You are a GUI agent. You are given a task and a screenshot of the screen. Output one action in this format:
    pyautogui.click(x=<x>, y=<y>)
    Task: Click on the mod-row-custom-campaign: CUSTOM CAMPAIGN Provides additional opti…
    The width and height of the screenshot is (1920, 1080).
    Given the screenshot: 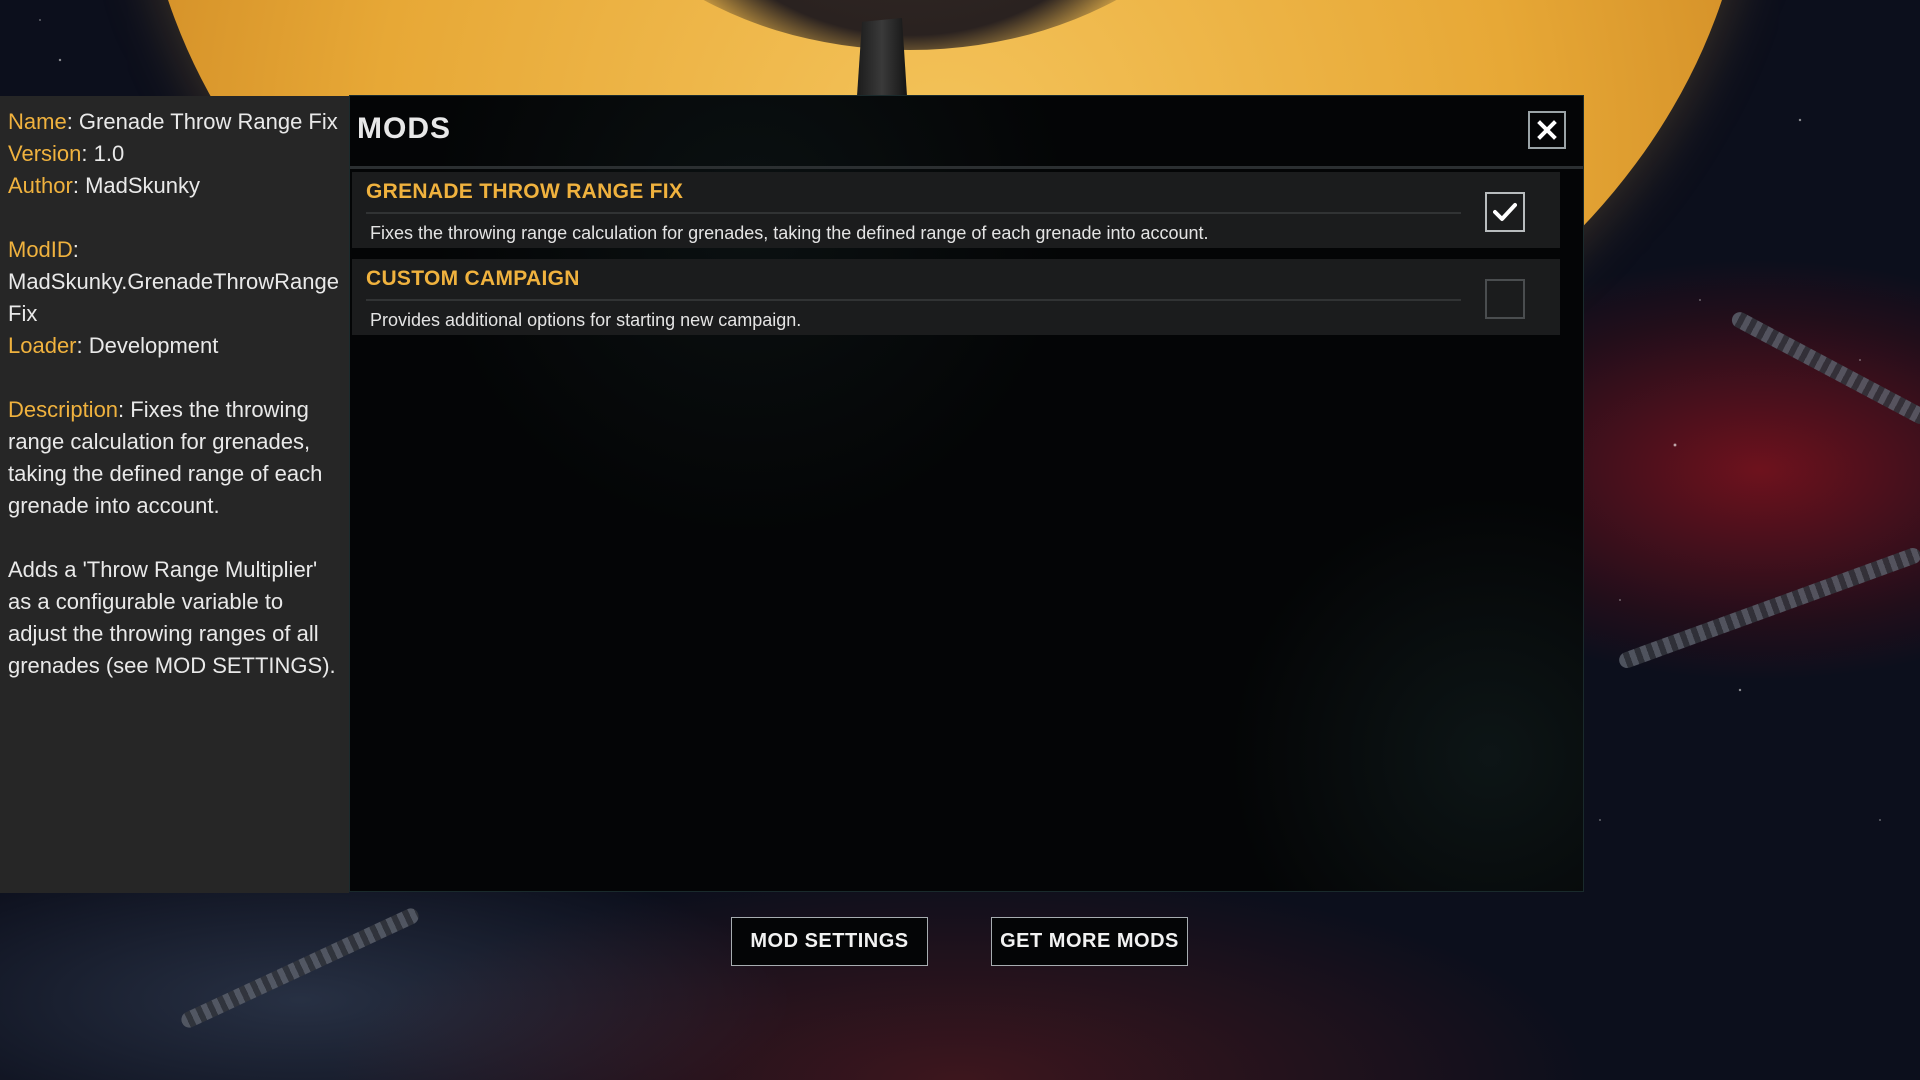 What is the action you would take?
    pyautogui.click(x=956, y=297)
    